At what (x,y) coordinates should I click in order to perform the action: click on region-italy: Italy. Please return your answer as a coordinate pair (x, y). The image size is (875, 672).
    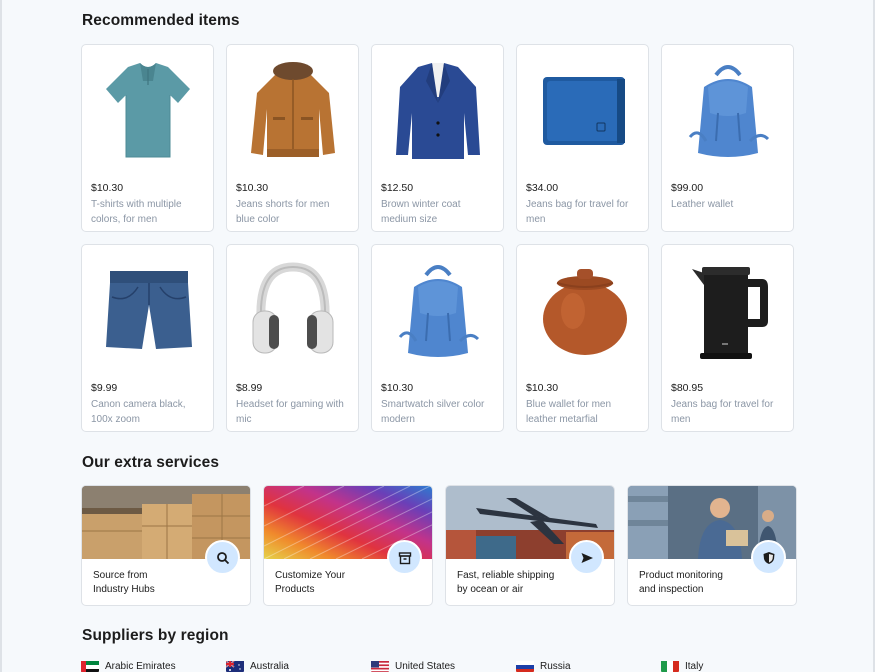
    Looking at the image, I should click on (733, 666).